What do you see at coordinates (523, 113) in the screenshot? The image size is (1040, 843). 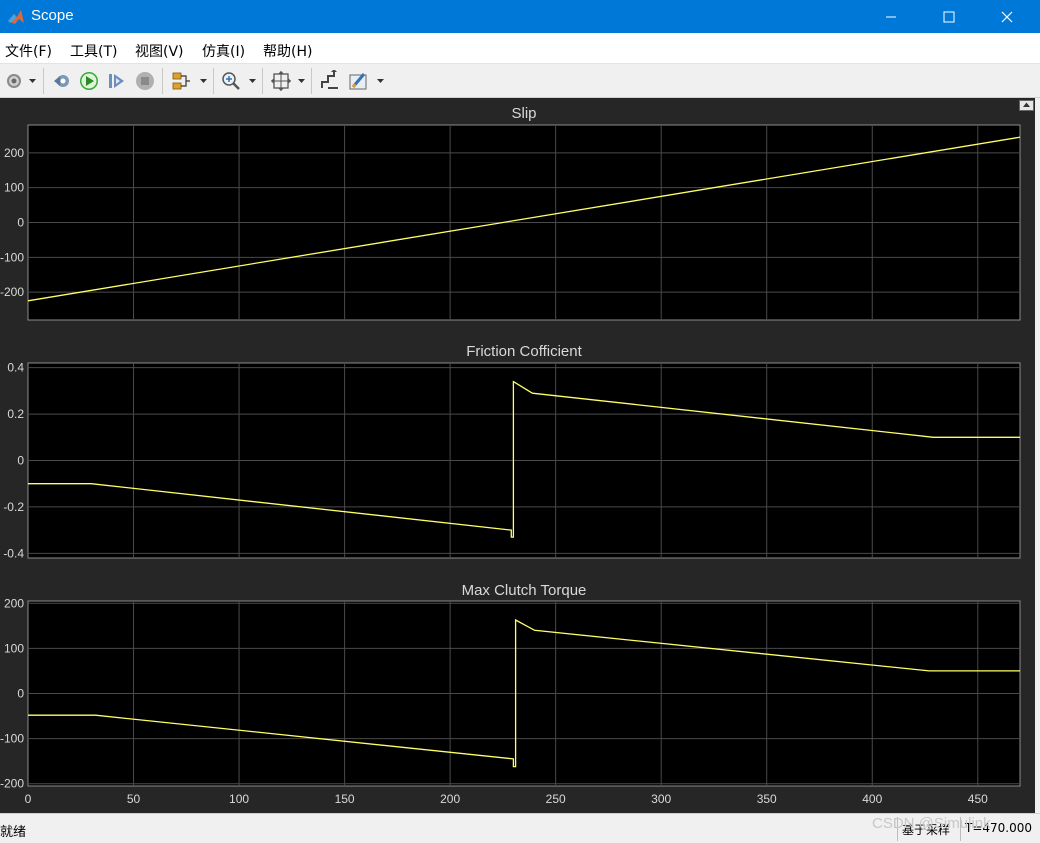 I see `axes-title: Slip` at bounding box center [523, 113].